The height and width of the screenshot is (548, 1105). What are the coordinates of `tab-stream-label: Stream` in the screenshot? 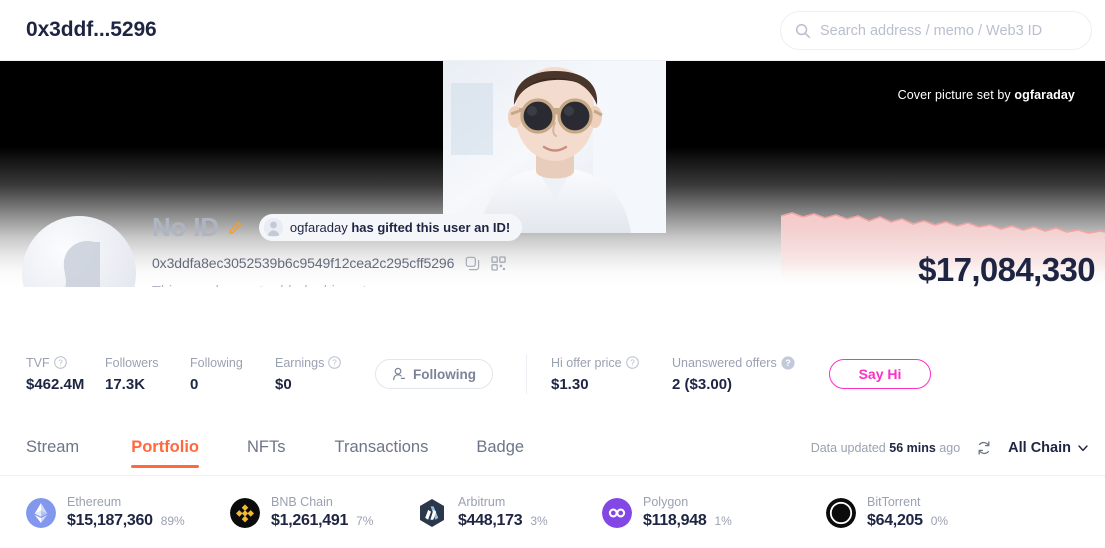 It's located at (53, 447).